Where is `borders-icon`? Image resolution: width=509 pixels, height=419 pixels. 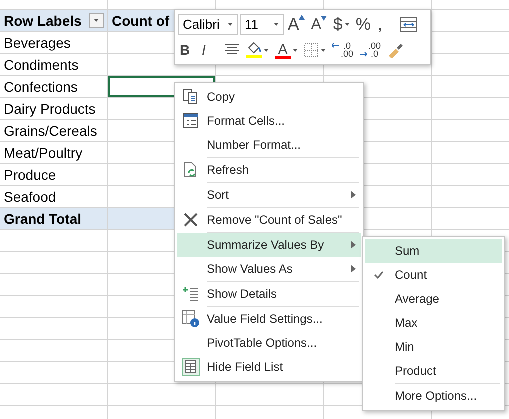
borders-icon is located at coordinates (311, 50).